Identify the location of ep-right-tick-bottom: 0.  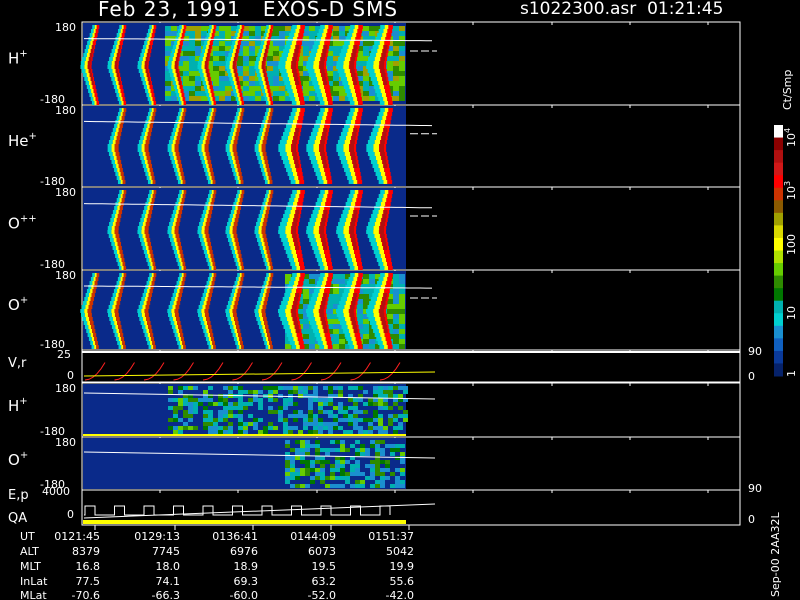
(751, 519).